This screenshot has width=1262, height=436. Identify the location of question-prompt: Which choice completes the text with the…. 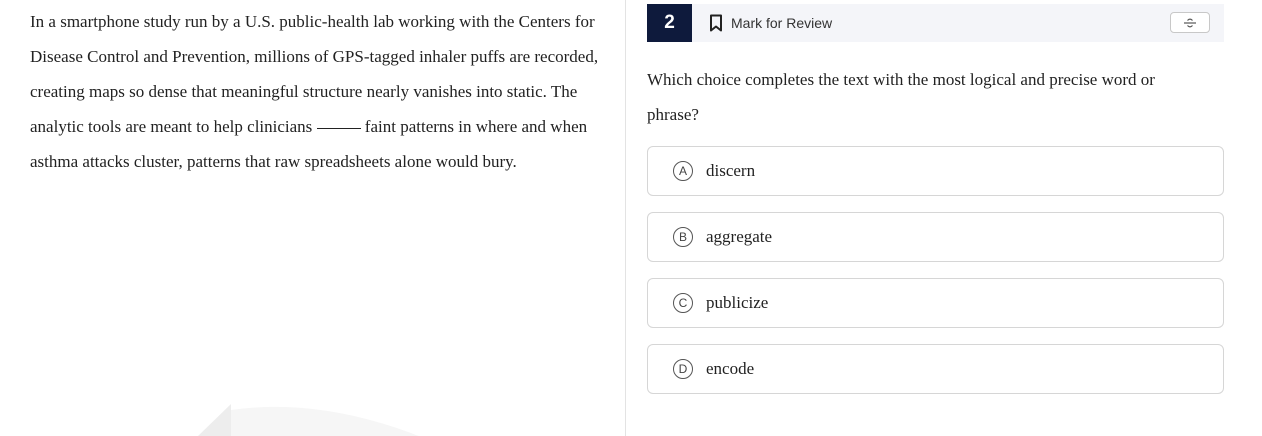
(901, 97).